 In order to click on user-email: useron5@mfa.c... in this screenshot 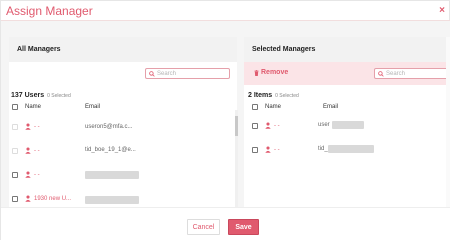, I will do `click(109, 127)`.